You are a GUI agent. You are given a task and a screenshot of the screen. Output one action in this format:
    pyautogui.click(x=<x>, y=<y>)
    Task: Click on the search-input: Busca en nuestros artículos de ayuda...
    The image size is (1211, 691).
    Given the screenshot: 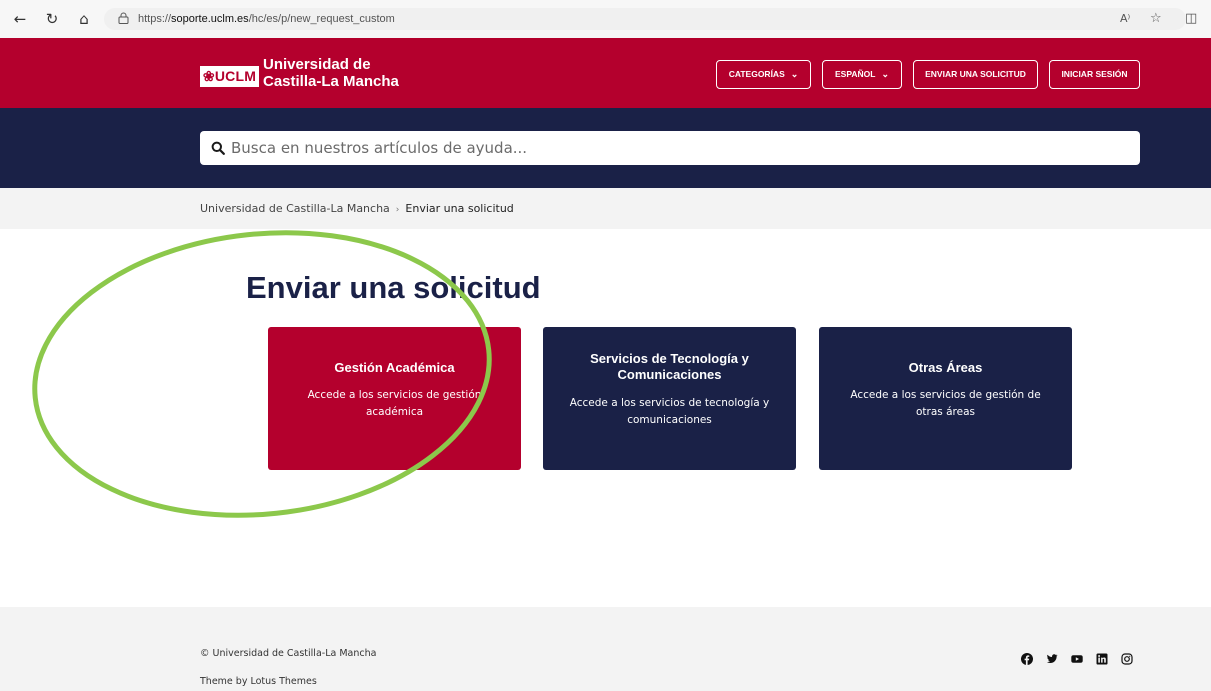 What is the action you would take?
    pyautogui.click(x=670, y=148)
    